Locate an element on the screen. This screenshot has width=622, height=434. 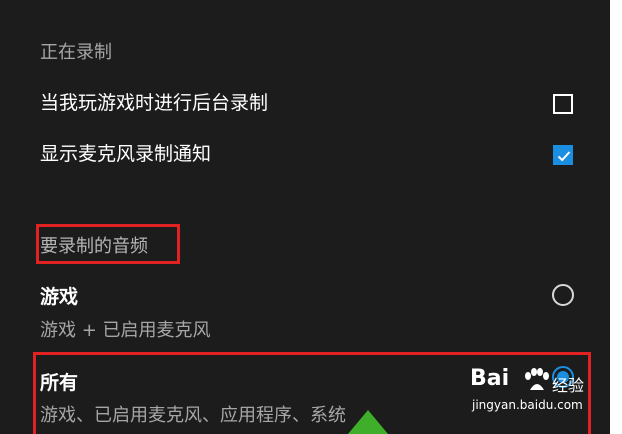
mic-notification-label: 显示麦克风录制通知 is located at coordinates (126, 154).